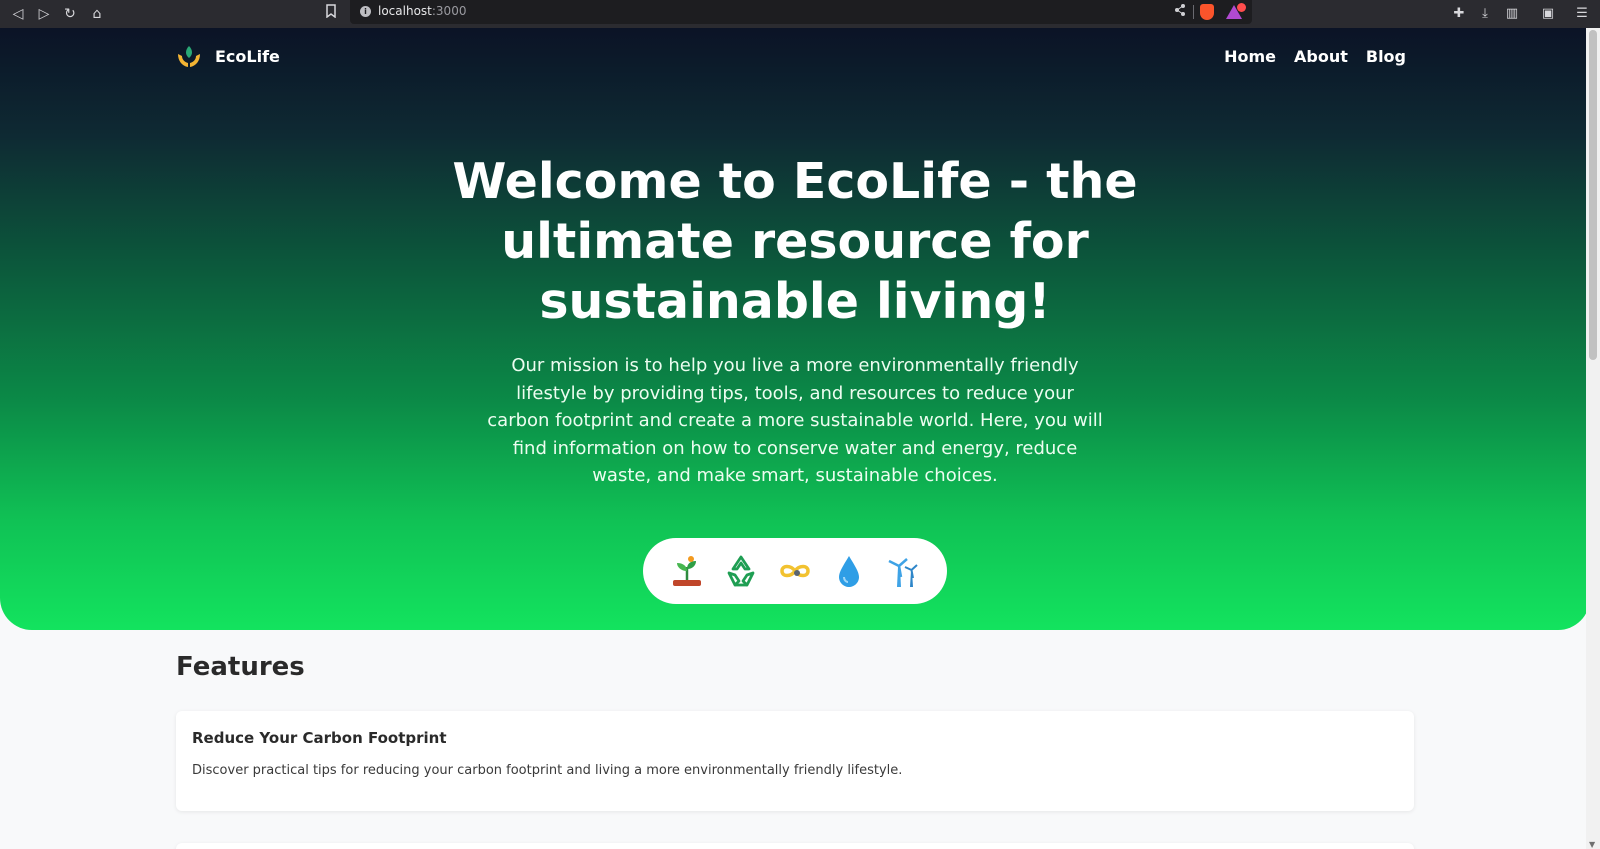 Image resolution: width=1600 pixels, height=849 pixels. I want to click on wind-turbine-icon, so click(903, 572).